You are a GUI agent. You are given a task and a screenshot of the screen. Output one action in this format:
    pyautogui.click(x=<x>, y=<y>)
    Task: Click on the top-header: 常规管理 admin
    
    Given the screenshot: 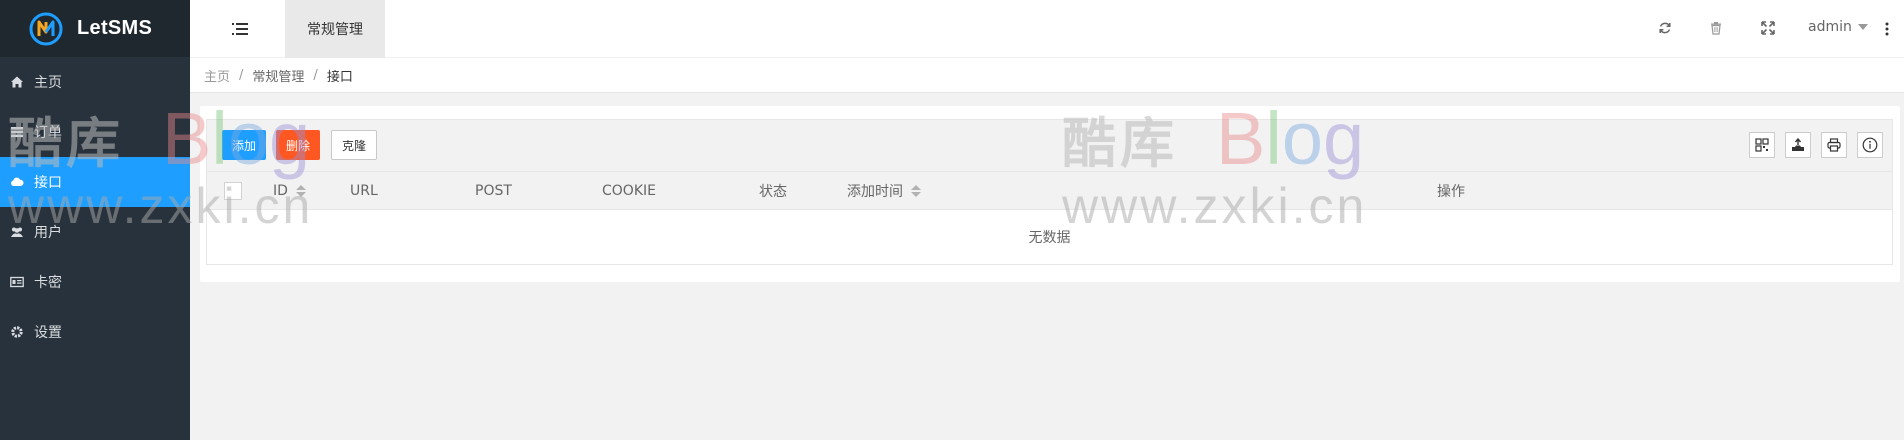 What is the action you would take?
    pyautogui.click(x=1047, y=29)
    